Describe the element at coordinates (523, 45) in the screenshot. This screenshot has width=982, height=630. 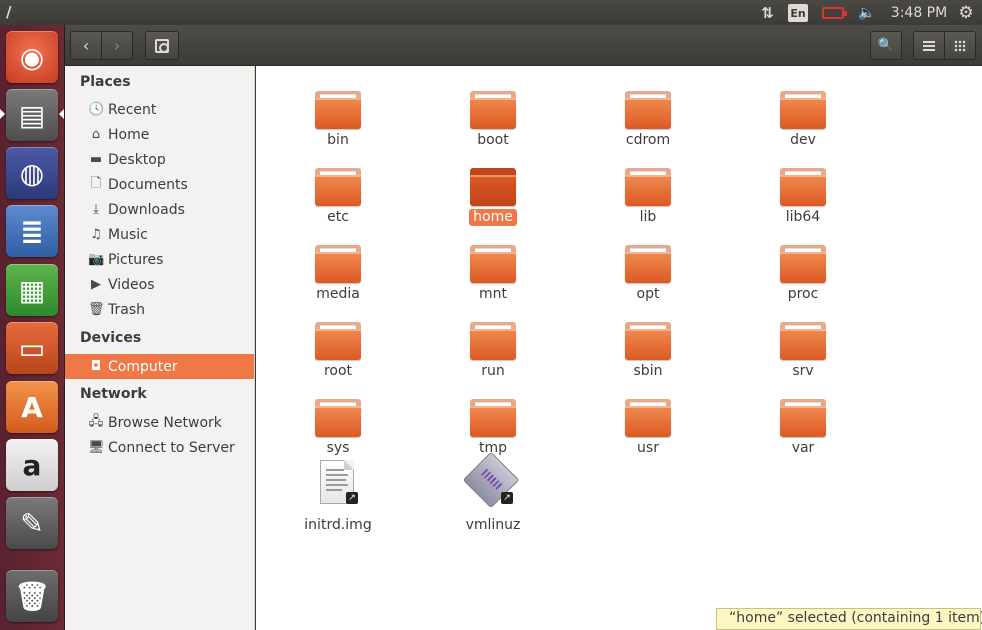
I see `window-header: ‹ › 🔍` at that location.